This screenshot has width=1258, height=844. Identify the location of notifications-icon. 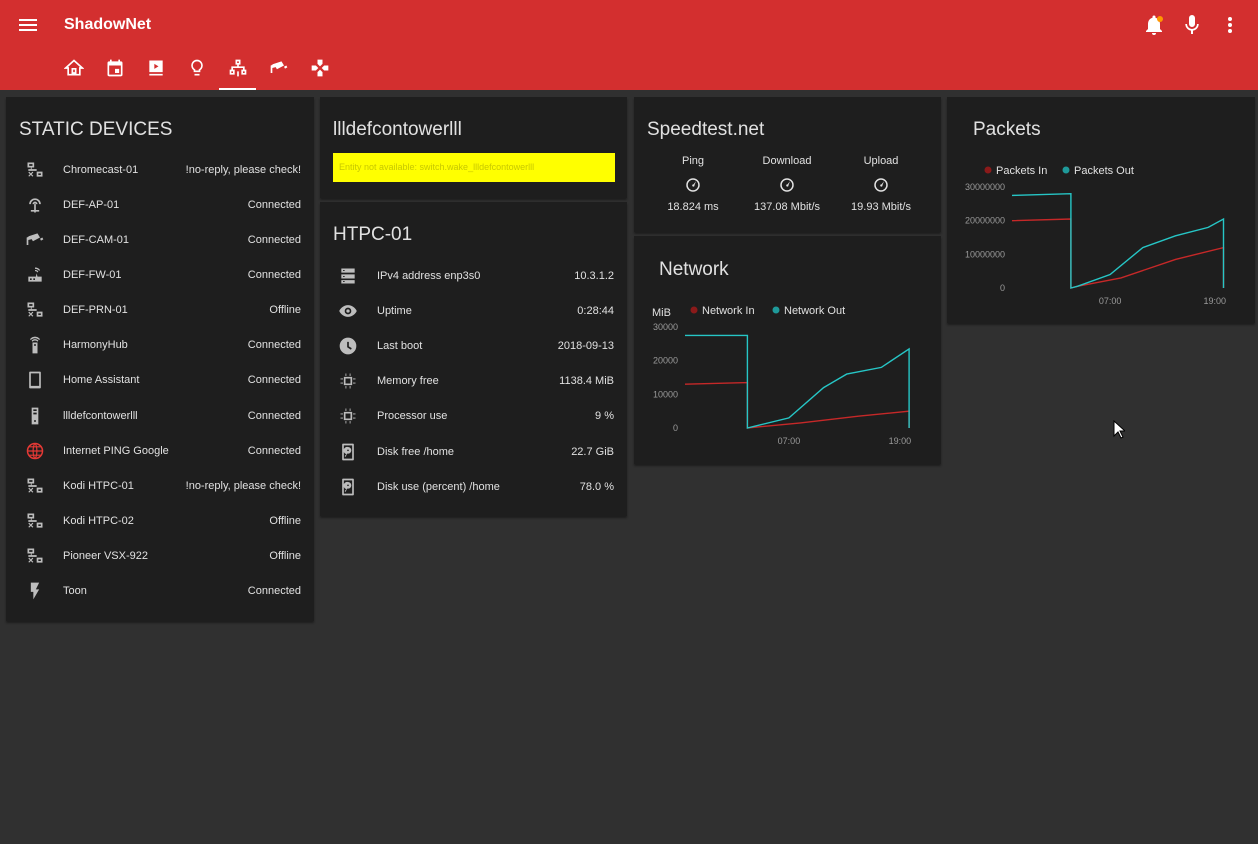
(1154, 25).